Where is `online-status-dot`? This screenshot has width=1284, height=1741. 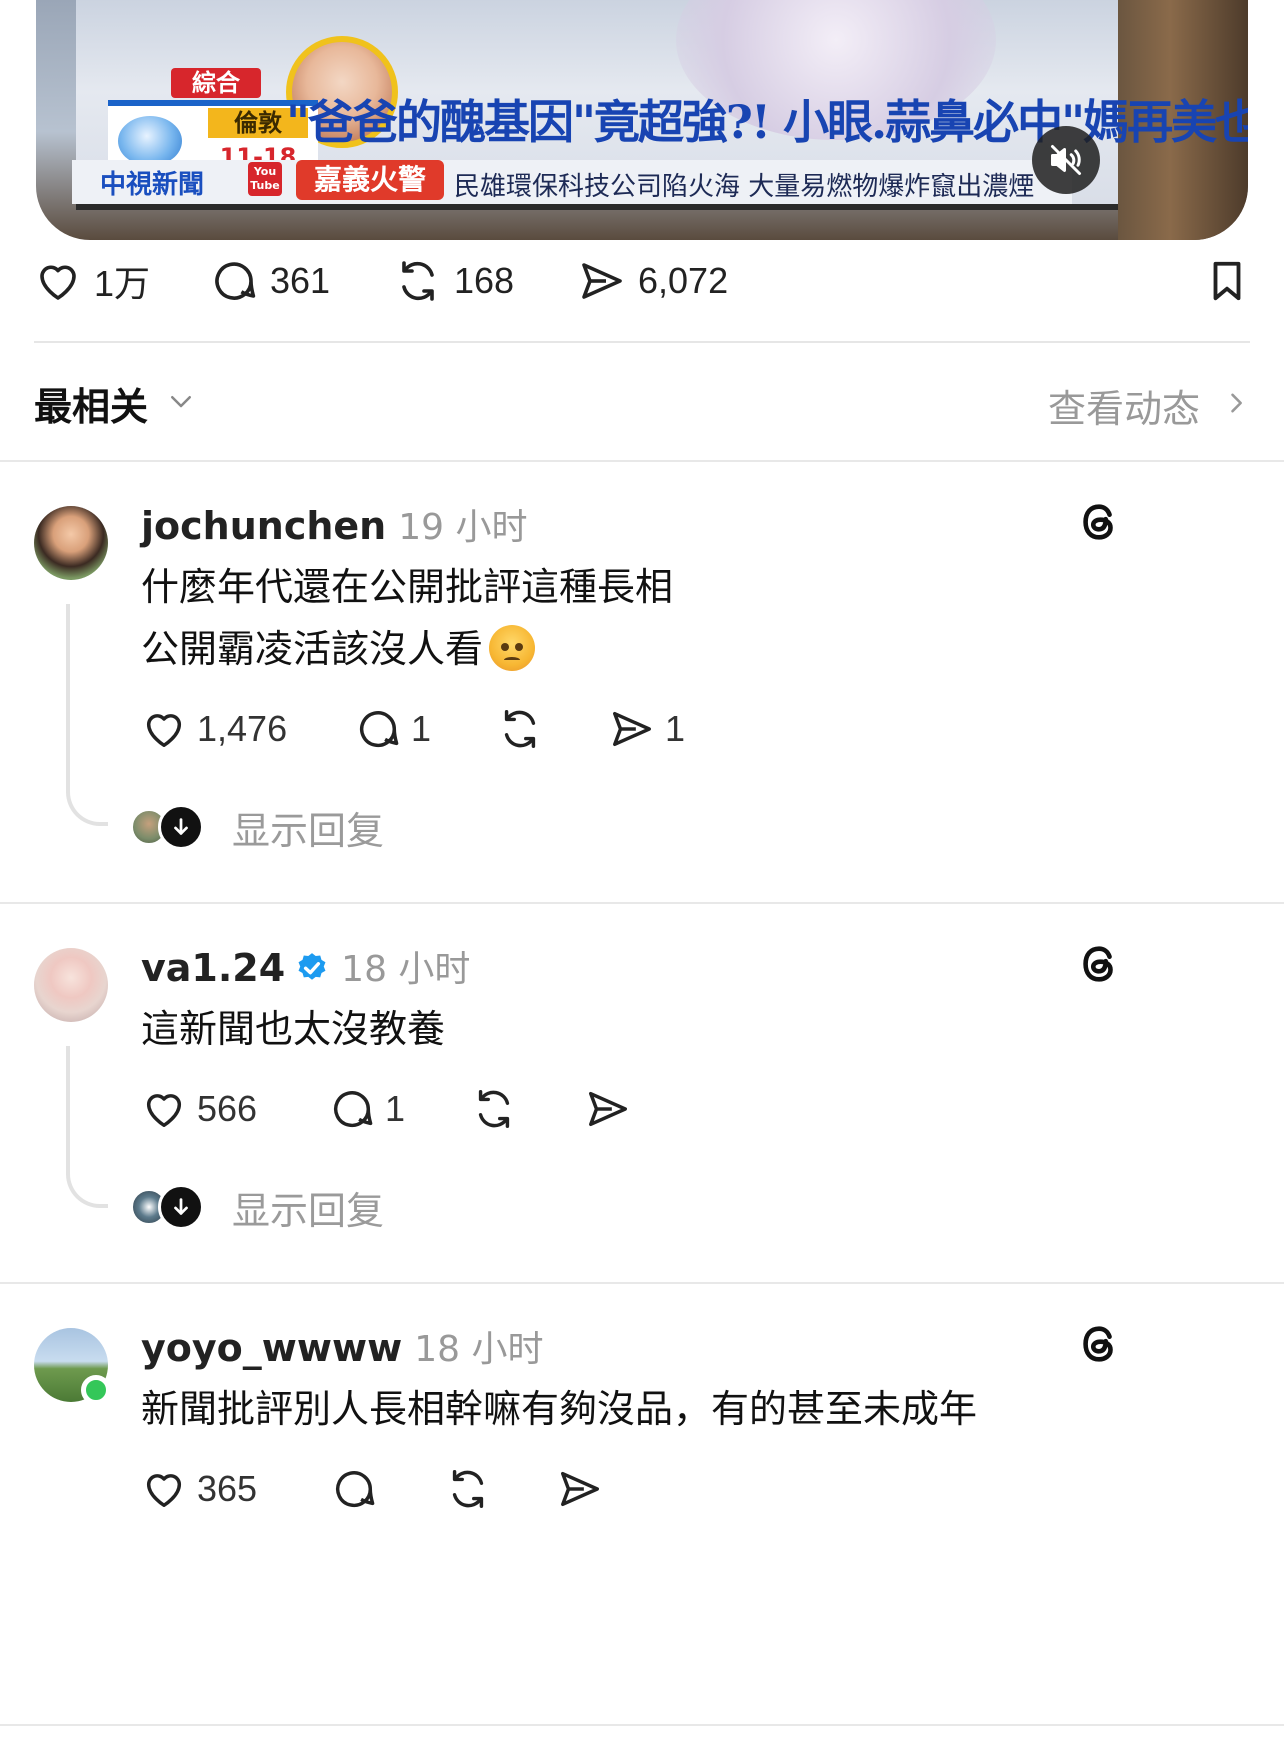
online-status-dot is located at coordinates (96, 1390).